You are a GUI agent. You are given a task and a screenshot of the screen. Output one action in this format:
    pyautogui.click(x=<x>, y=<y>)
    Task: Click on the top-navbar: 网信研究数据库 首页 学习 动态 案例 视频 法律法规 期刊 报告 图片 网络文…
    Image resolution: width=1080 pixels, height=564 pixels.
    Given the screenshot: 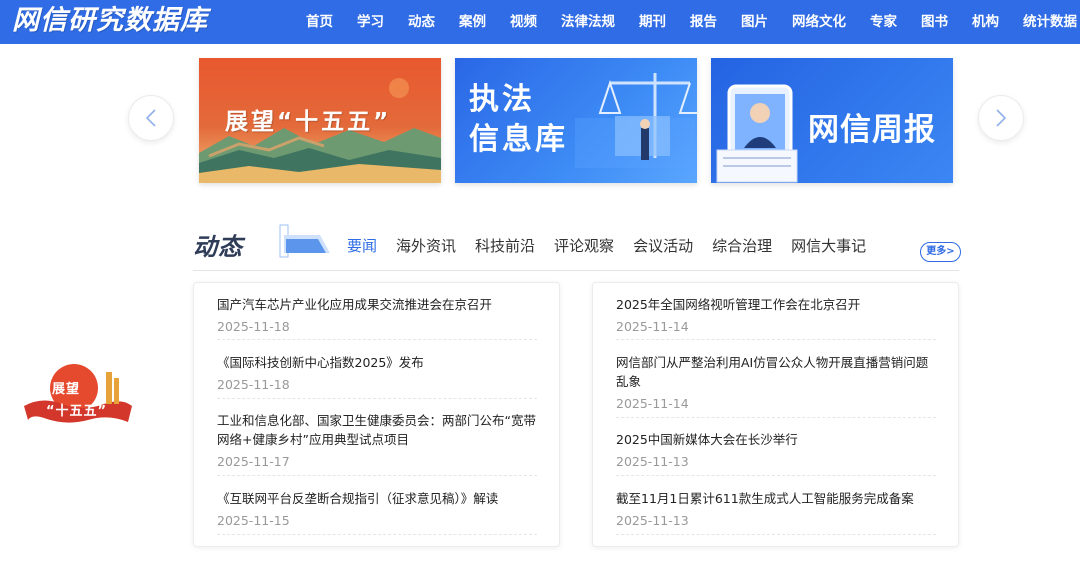 What is the action you would take?
    pyautogui.click(x=540, y=22)
    